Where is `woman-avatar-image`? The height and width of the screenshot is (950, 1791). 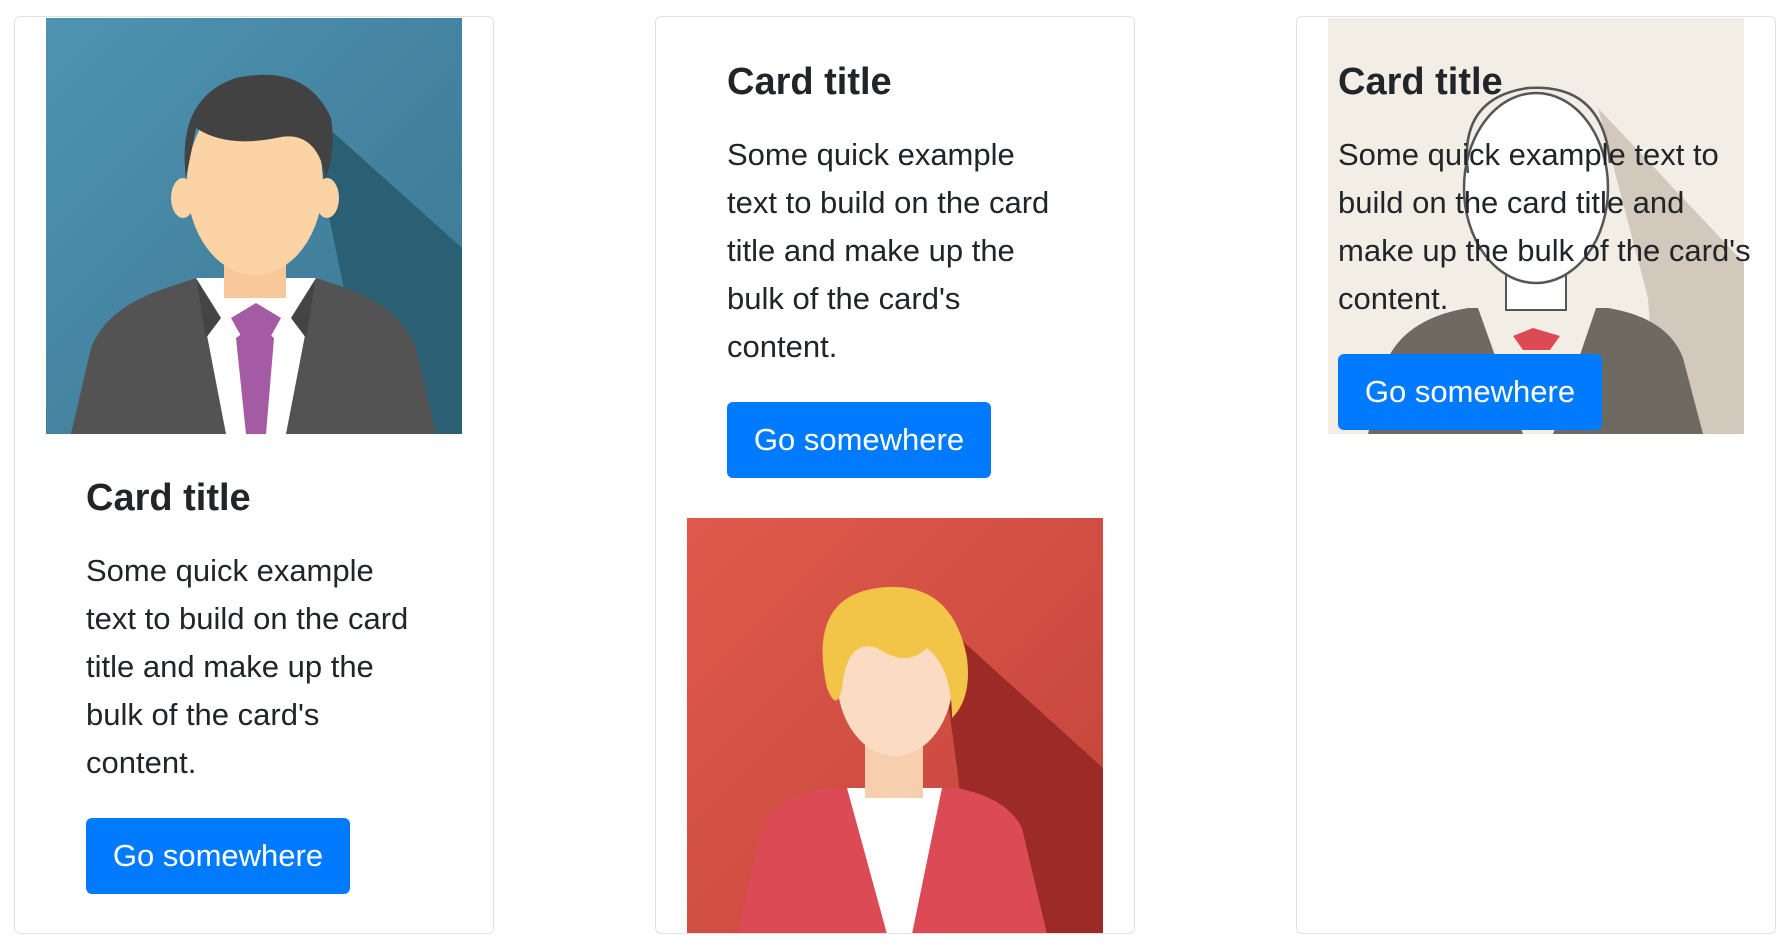
woman-avatar-image is located at coordinates (895, 725).